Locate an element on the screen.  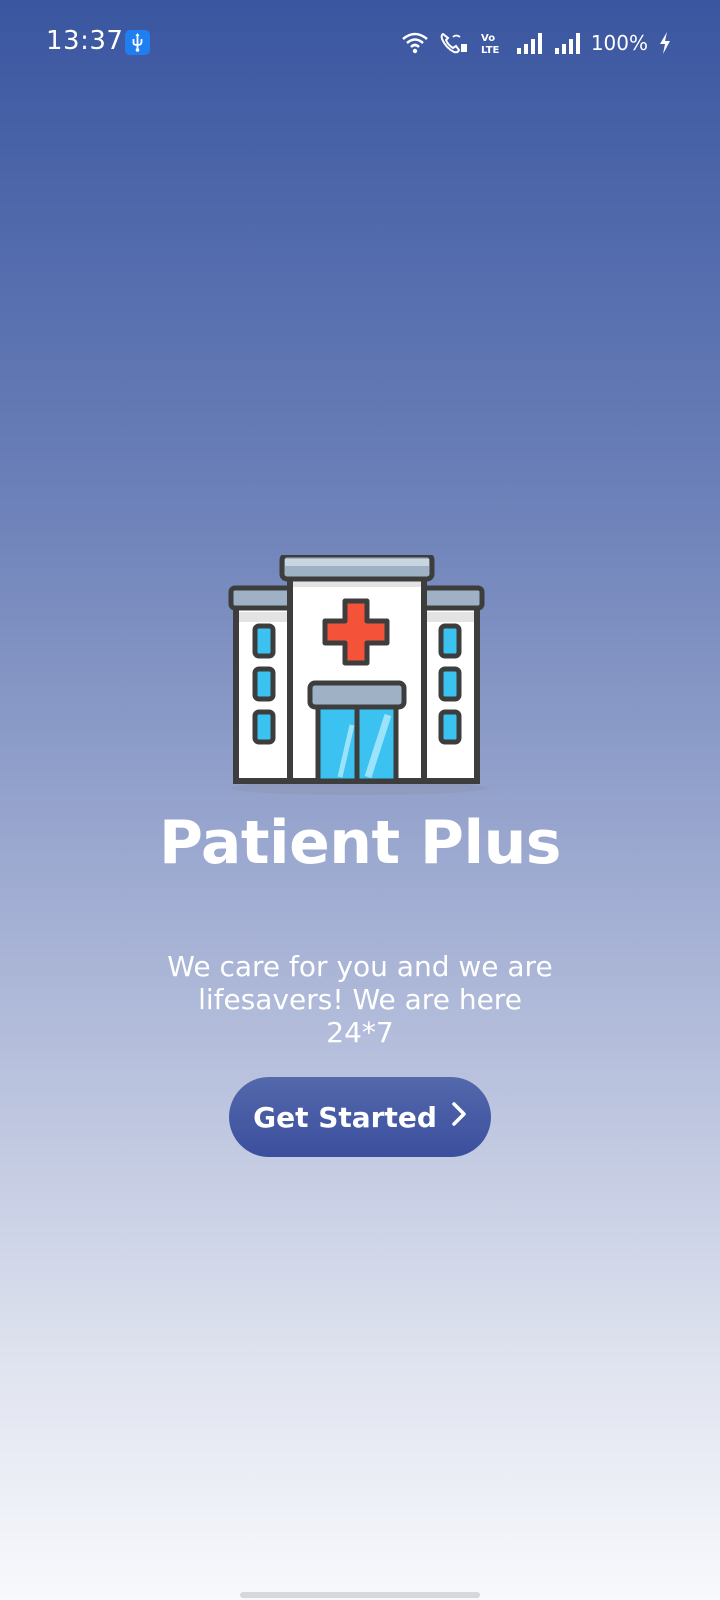
get-started-label: Get Started is located at coordinates (345, 1117).